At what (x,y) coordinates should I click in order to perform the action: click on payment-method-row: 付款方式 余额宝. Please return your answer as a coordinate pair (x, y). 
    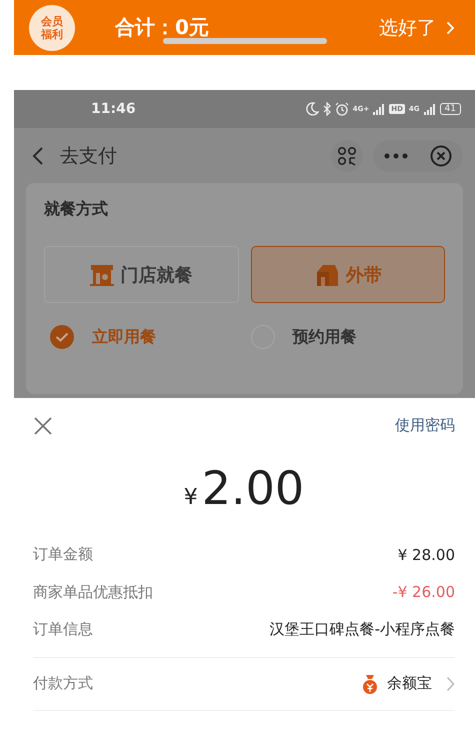
    Looking at the image, I should click on (244, 684).